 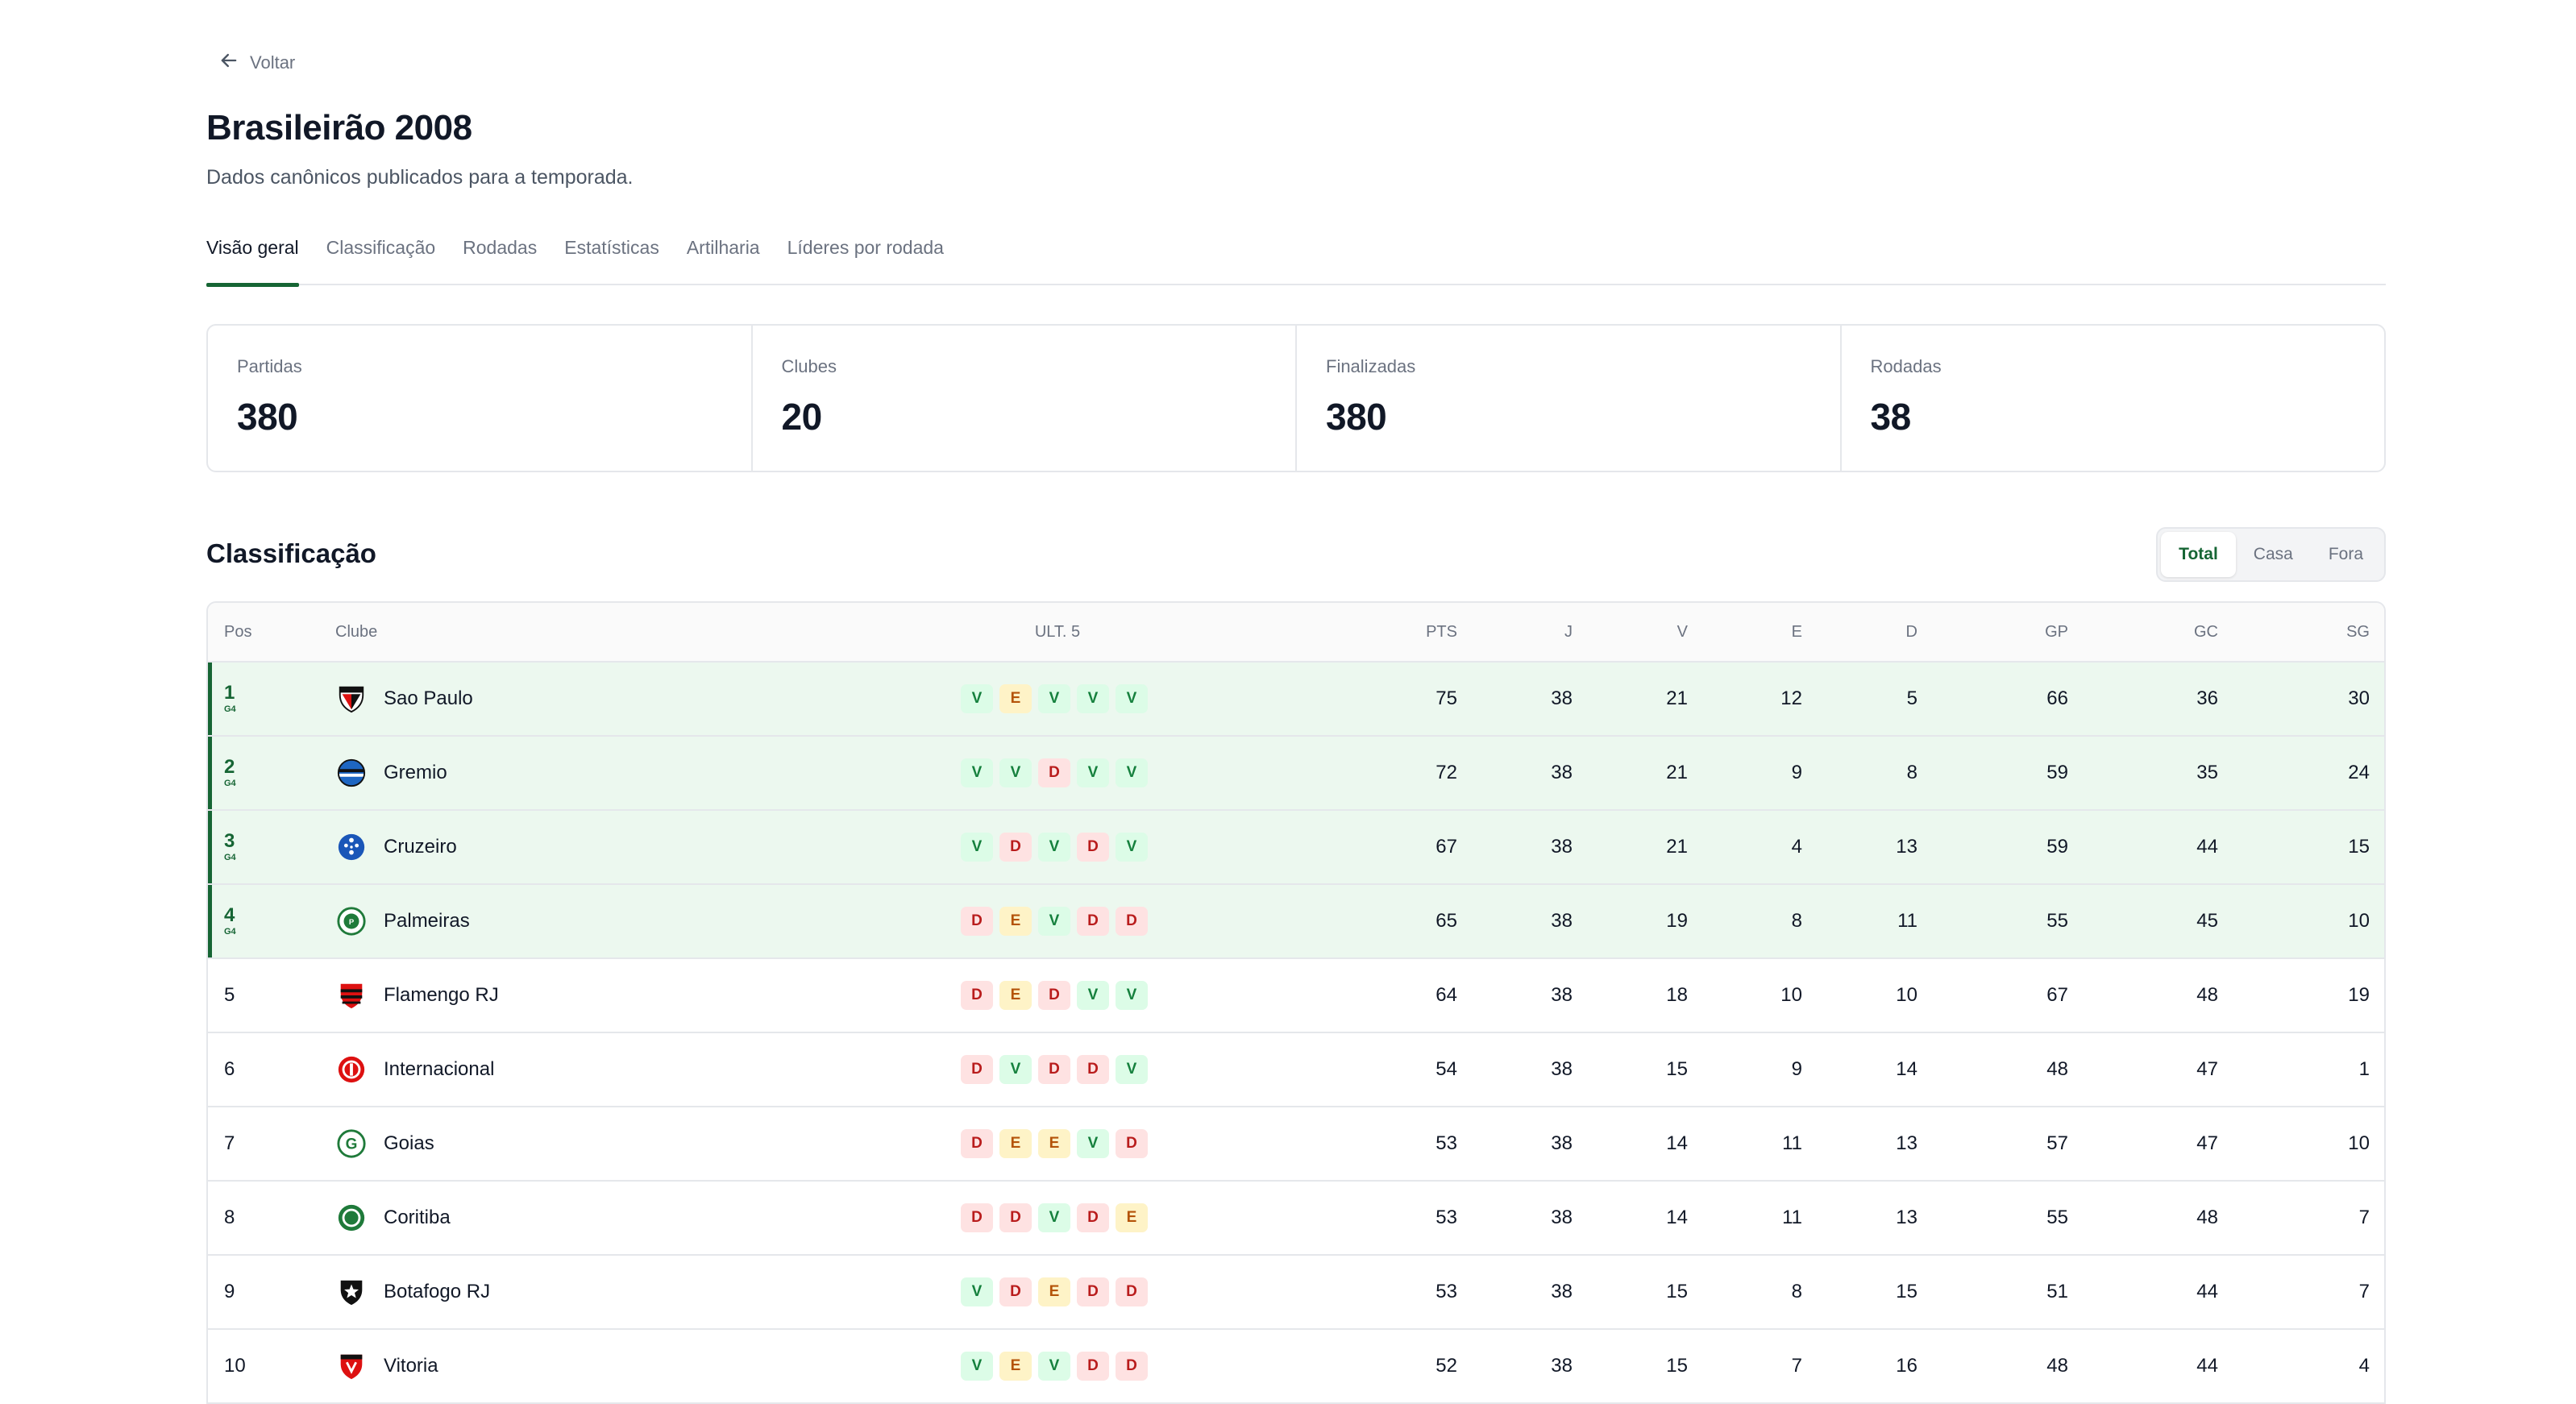 I want to click on goals-against-cell: 45, so click(x=2207, y=921).